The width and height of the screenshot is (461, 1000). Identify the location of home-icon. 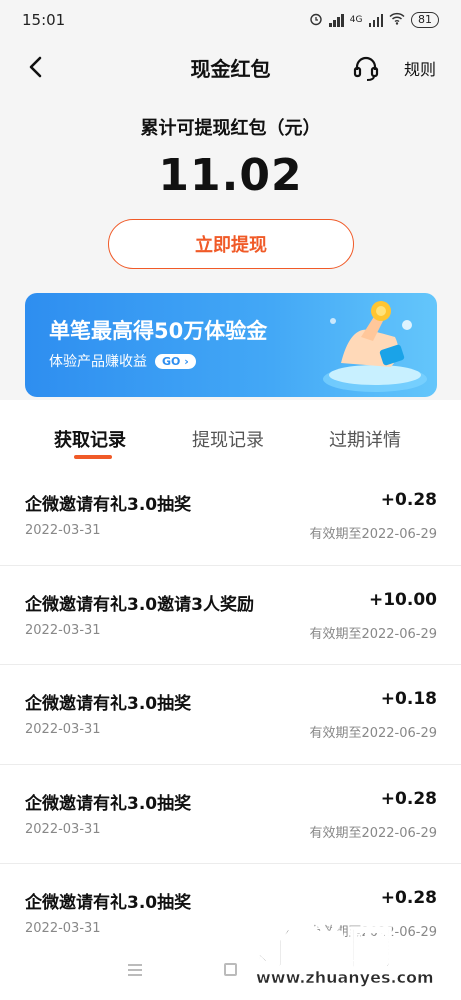
(230, 969).